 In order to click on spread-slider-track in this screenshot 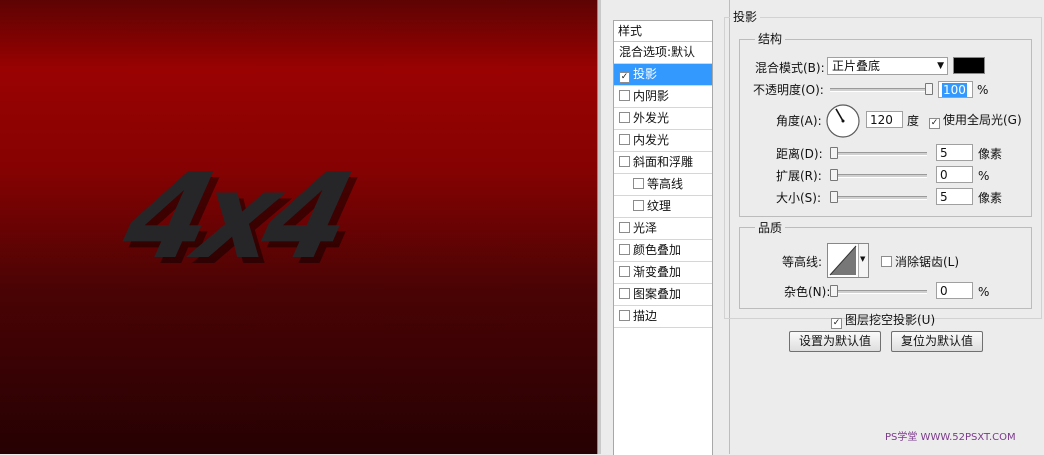, I will do `click(878, 176)`.